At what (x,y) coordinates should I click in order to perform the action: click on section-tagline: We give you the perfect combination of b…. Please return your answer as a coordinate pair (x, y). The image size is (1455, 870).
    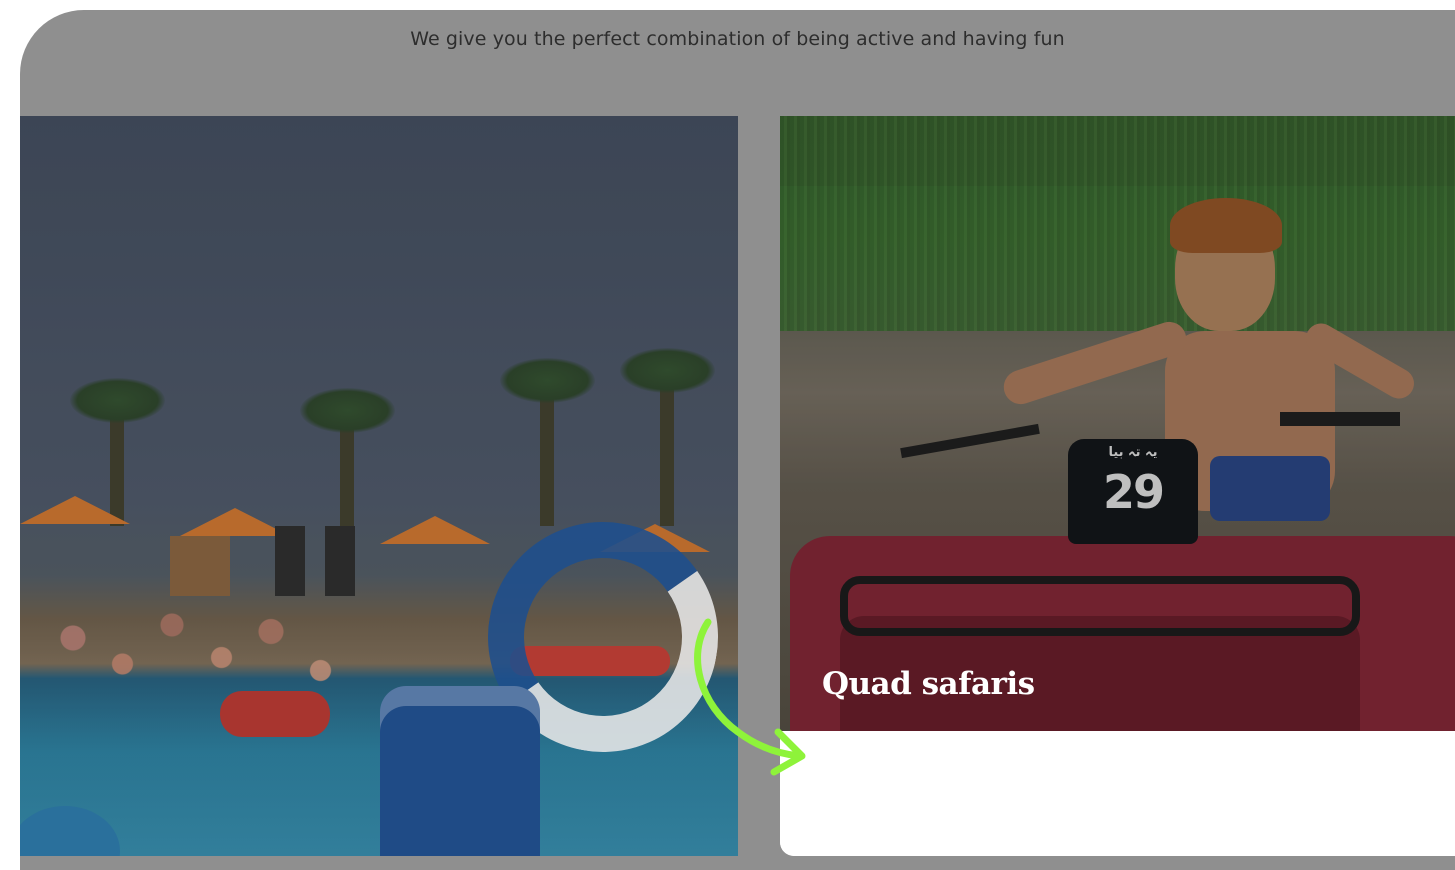
    Looking at the image, I should click on (737, 39).